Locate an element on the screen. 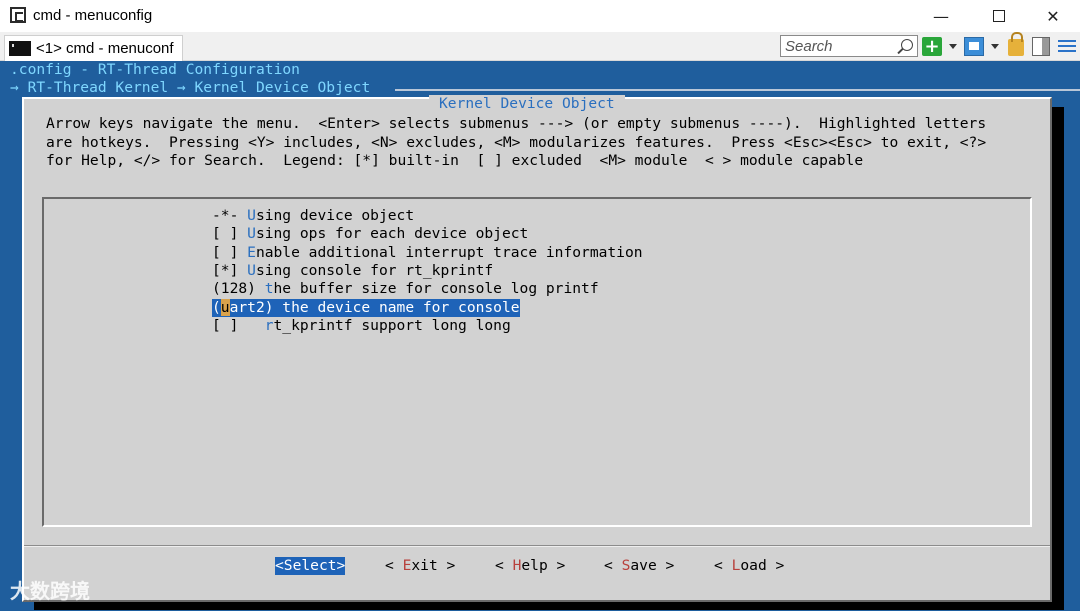 The image size is (1080, 611). menu-item-console-rt-kprintf: [*] Using console for rt_kprintf is located at coordinates (352, 271).